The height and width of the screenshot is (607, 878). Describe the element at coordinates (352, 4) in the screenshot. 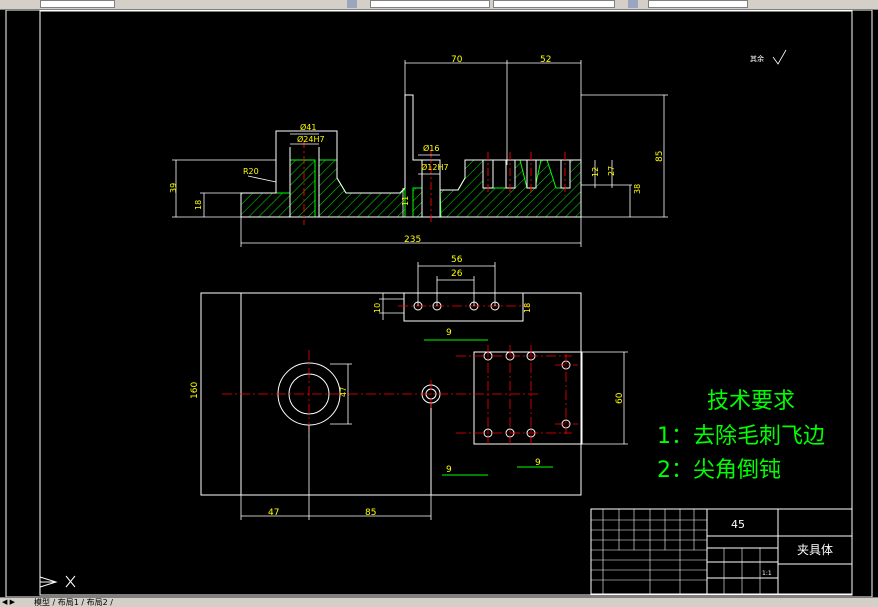

I see `toolbar-icon` at that location.